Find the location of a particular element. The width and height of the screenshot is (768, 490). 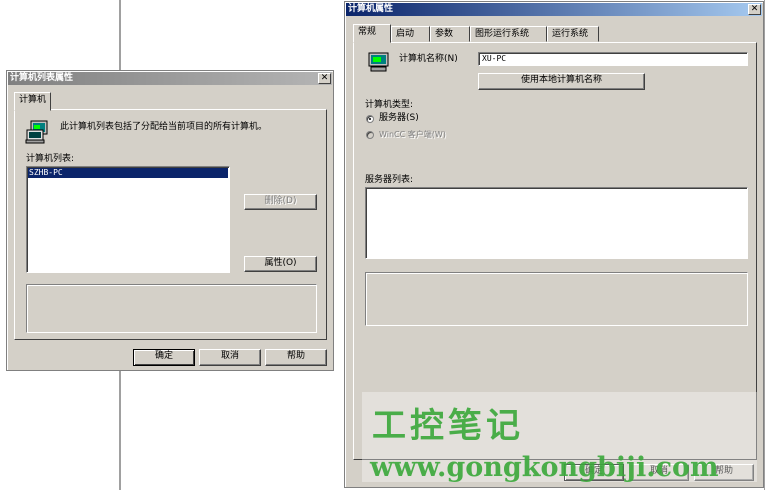

tab-startup-label: 启动 is located at coordinates (405, 34).